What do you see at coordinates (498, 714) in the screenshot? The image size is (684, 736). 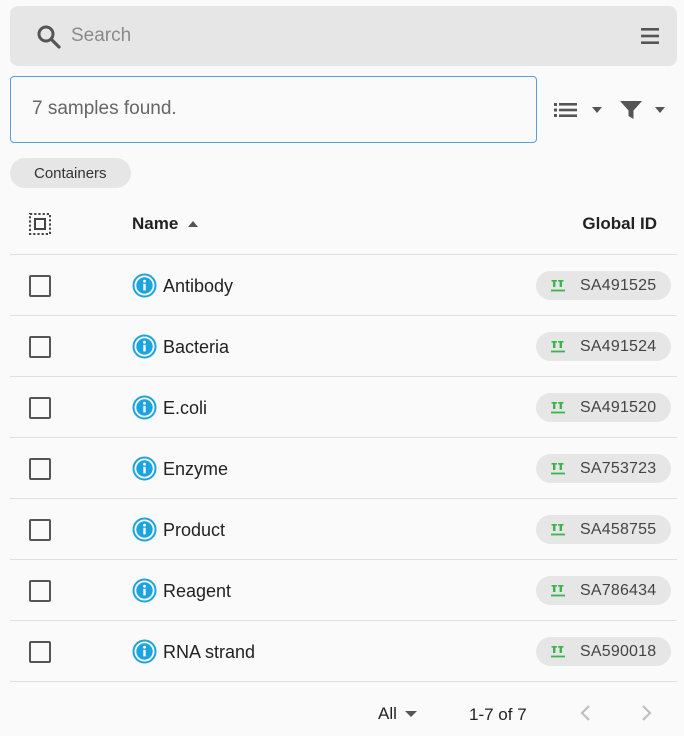 I see `pagination-range: 1-7 of 7` at bounding box center [498, 714].